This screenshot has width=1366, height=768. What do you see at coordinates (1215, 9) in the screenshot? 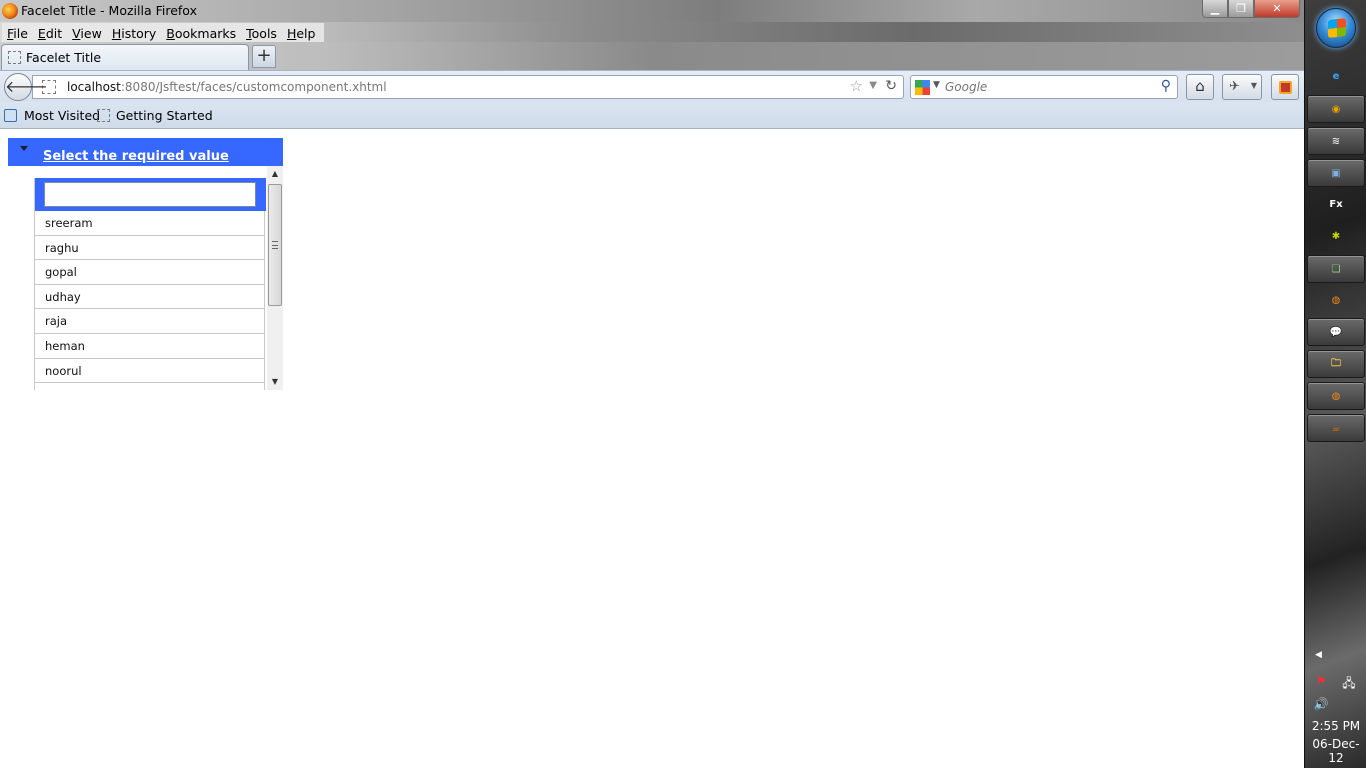
I see `minimize-button: ▁` at bounding box center [1215, 9].